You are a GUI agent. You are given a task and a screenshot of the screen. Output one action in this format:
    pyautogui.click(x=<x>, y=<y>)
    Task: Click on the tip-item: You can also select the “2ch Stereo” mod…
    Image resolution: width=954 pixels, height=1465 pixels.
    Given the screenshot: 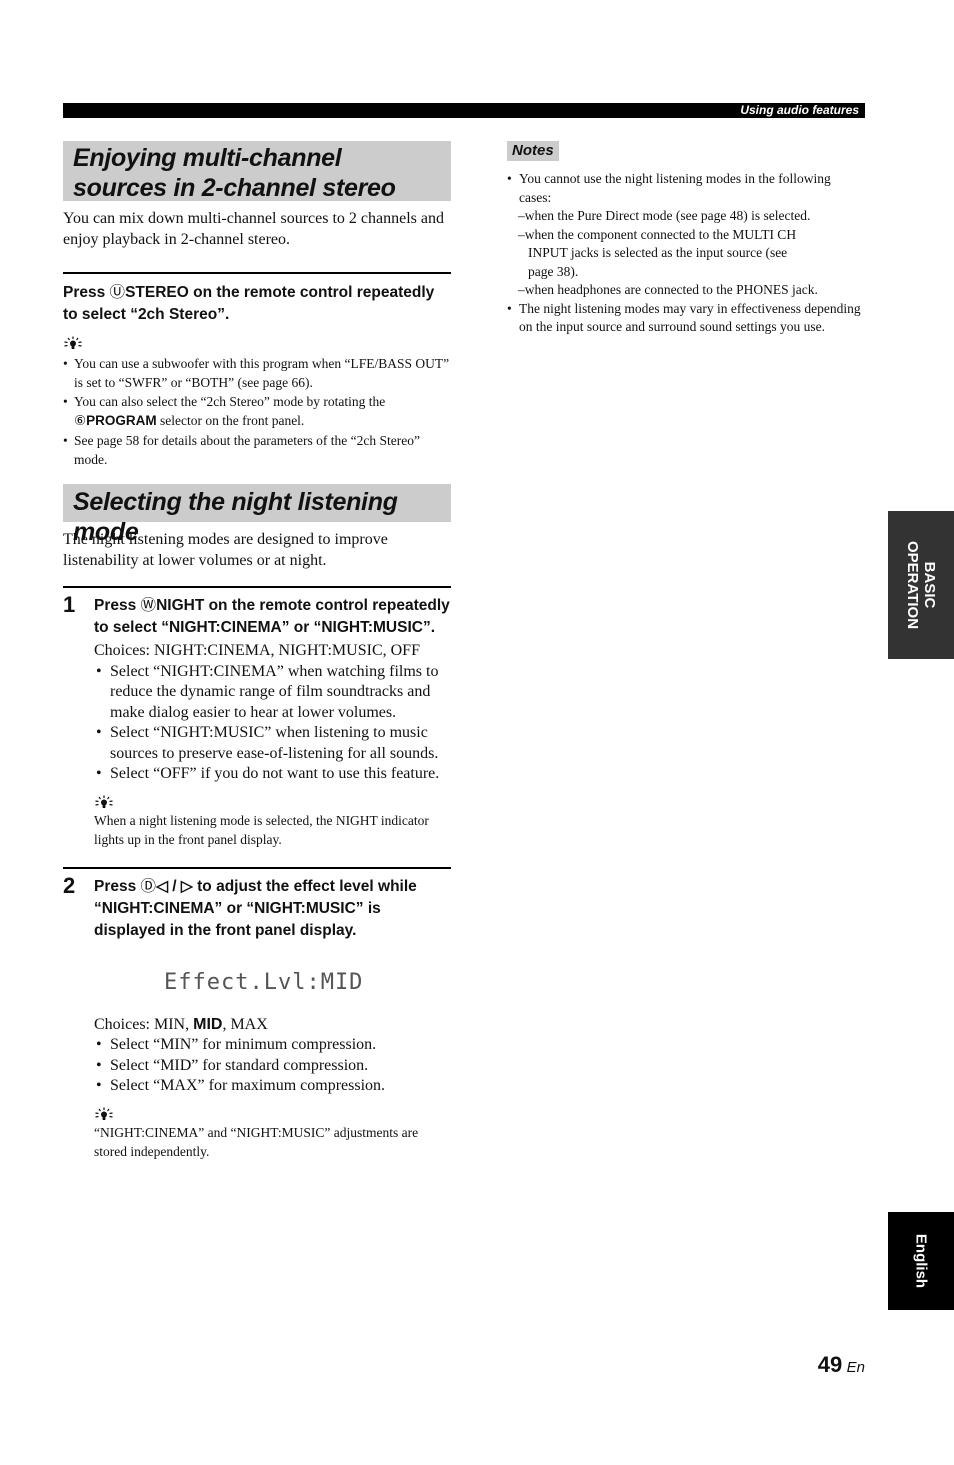 What is the action you would take?
    pyautogui.click(x=257, y=411)
    